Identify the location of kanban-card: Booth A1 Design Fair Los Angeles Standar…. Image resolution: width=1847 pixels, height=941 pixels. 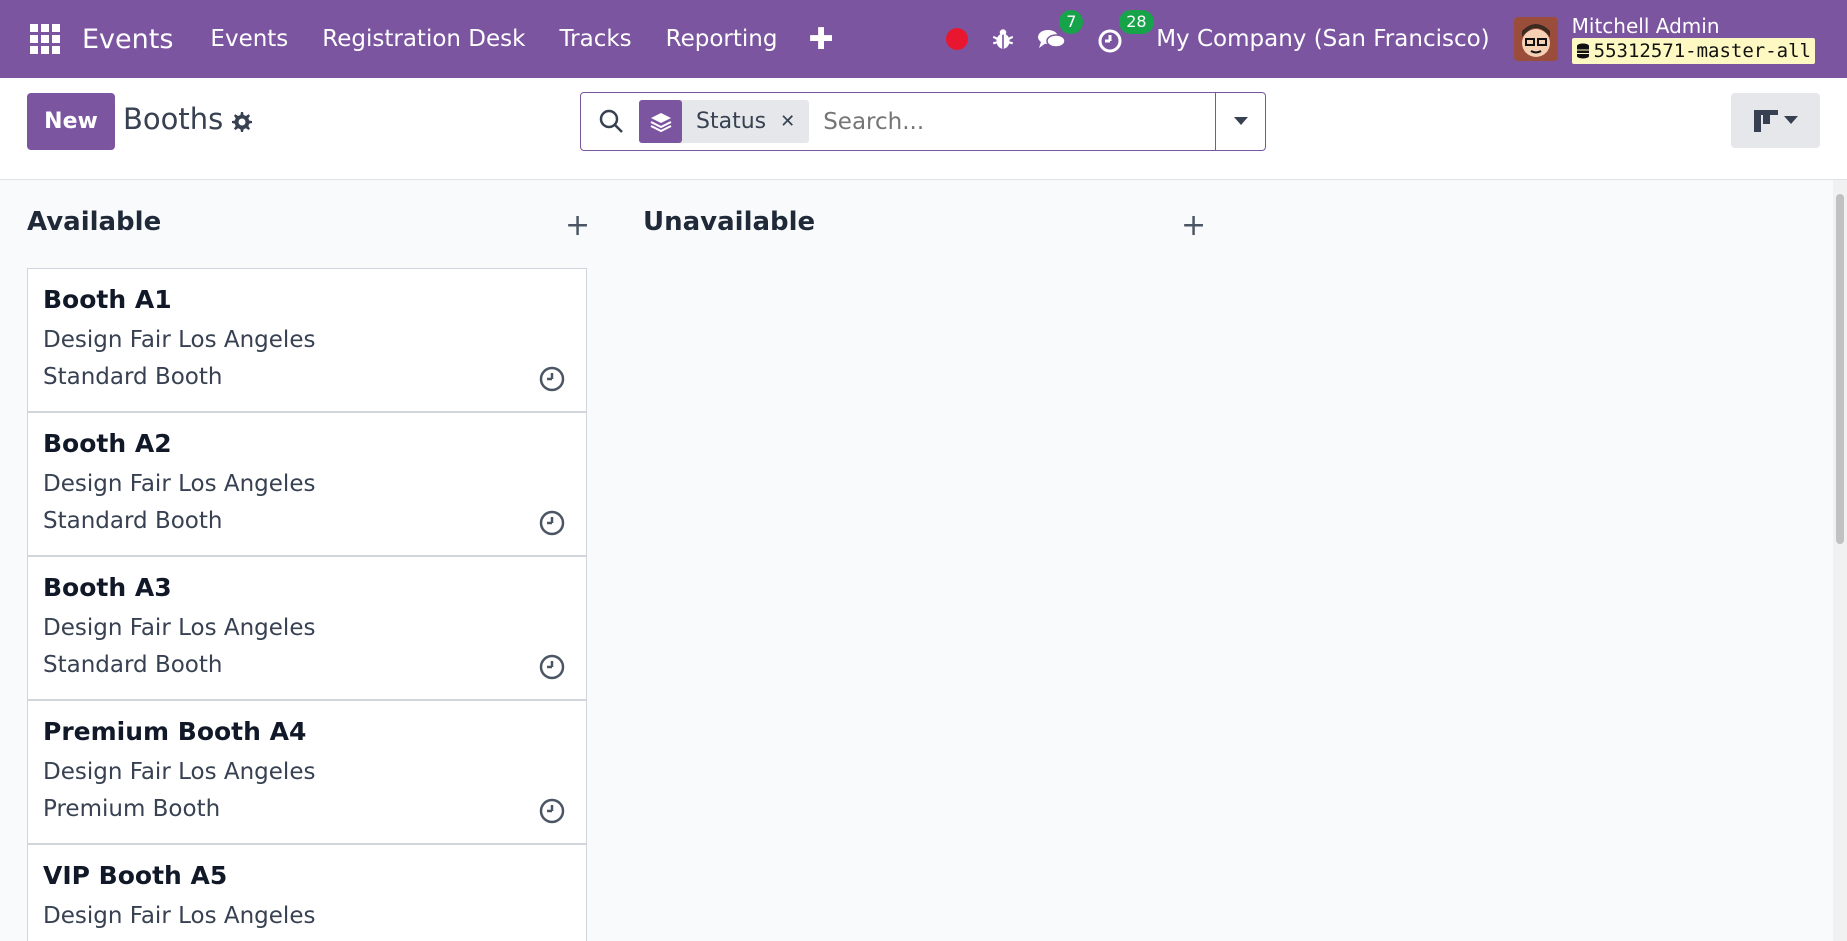
(307, 340).